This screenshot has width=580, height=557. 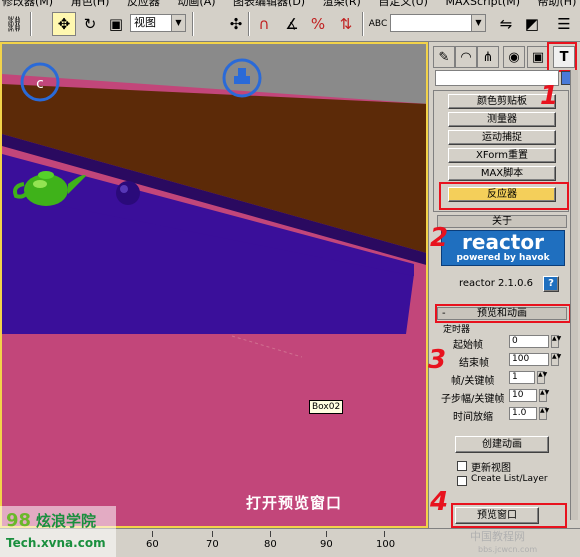 I want to click on panel-scrollbar, so click(x=574, y=295).